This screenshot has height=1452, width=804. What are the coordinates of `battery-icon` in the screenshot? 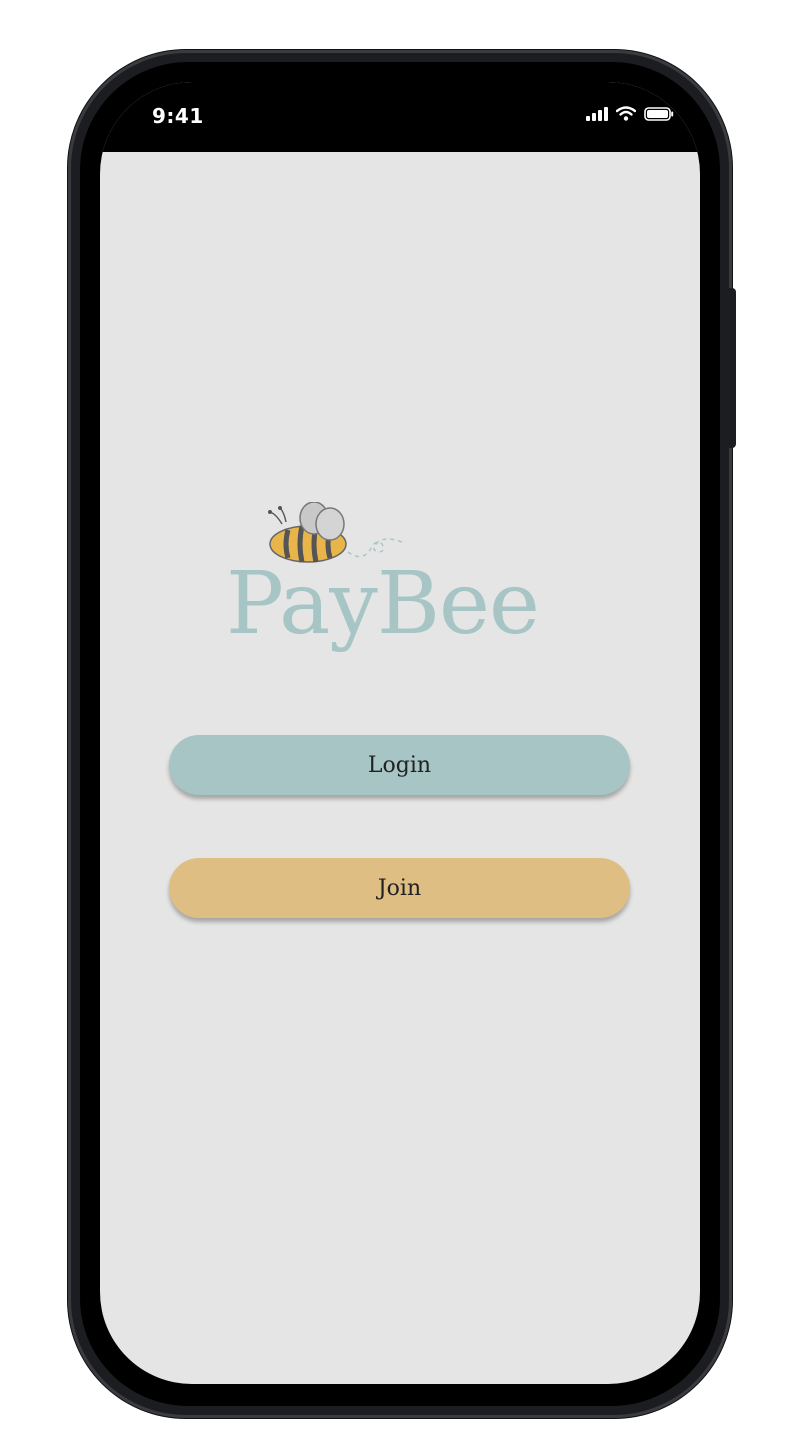 It's located at (659, 113).